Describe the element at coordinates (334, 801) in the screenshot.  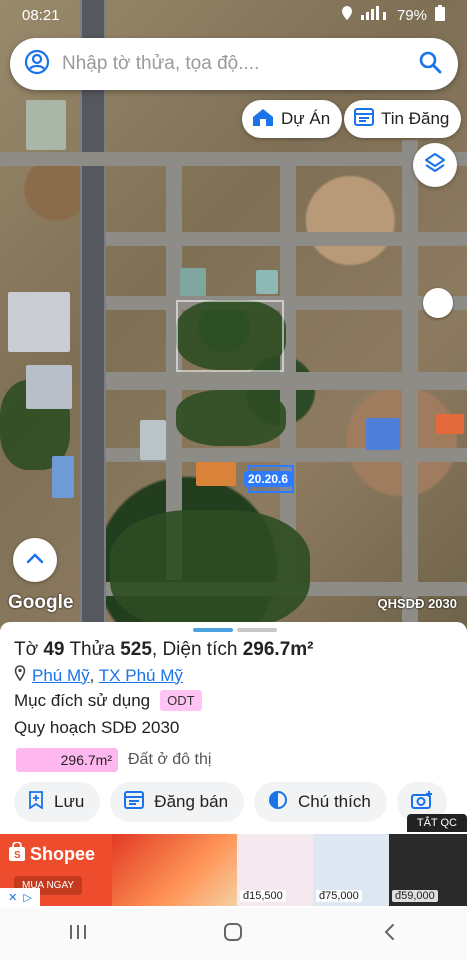
I see `legend-button-label: Chú thích` at that location.